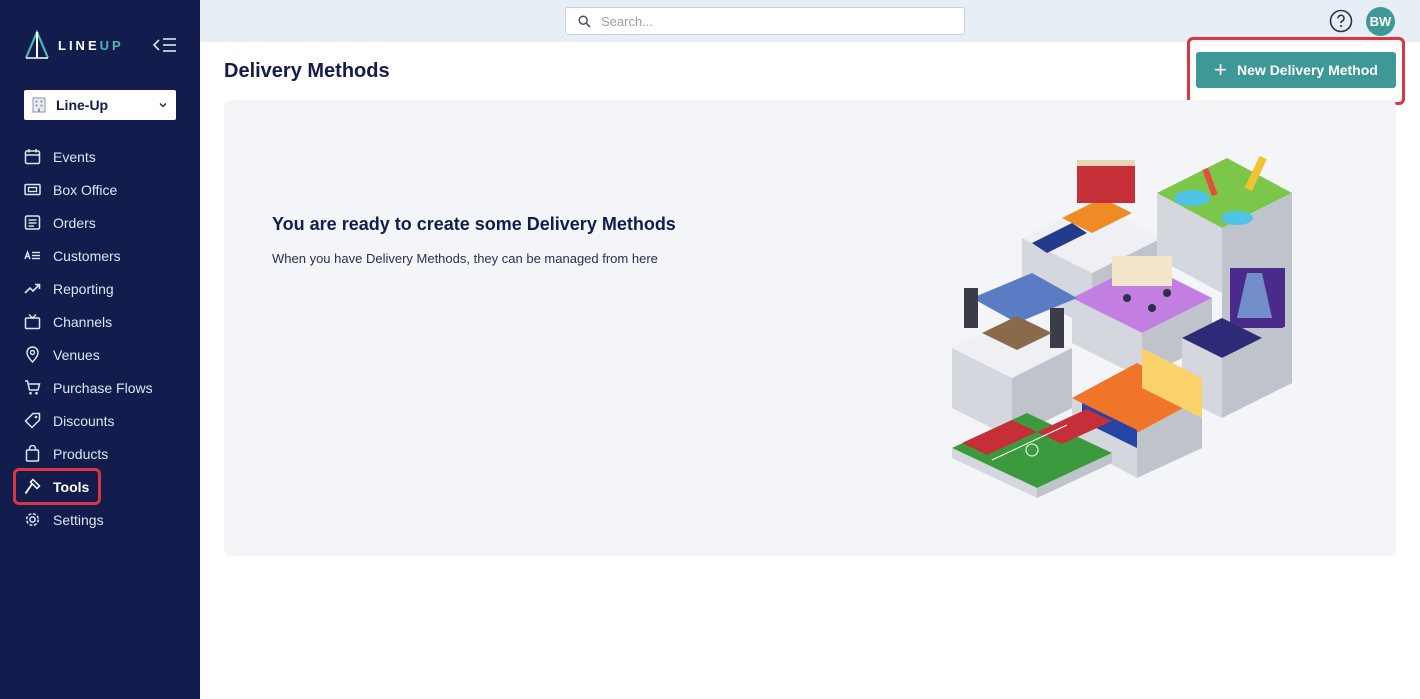 Image resolution: width=1420 pixels, height=699 pixels. What do you see at coordinates (771, 21) in the screenshot?
I see `search-input` at bounding box center [771, 21].